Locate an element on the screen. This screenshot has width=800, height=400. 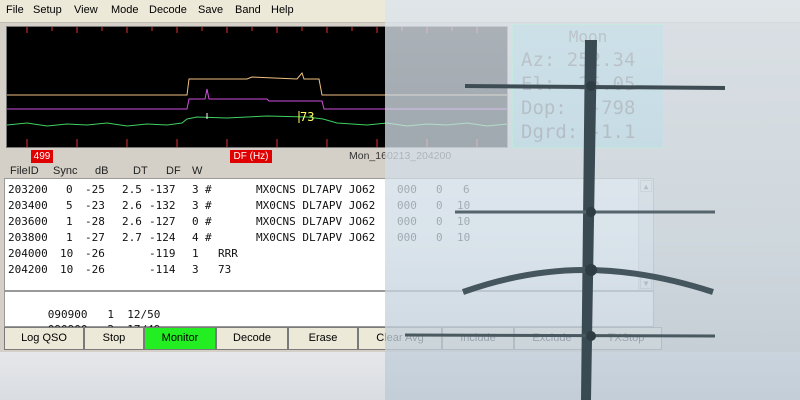
moon-title: Moon is located at coordinates (588, 36).